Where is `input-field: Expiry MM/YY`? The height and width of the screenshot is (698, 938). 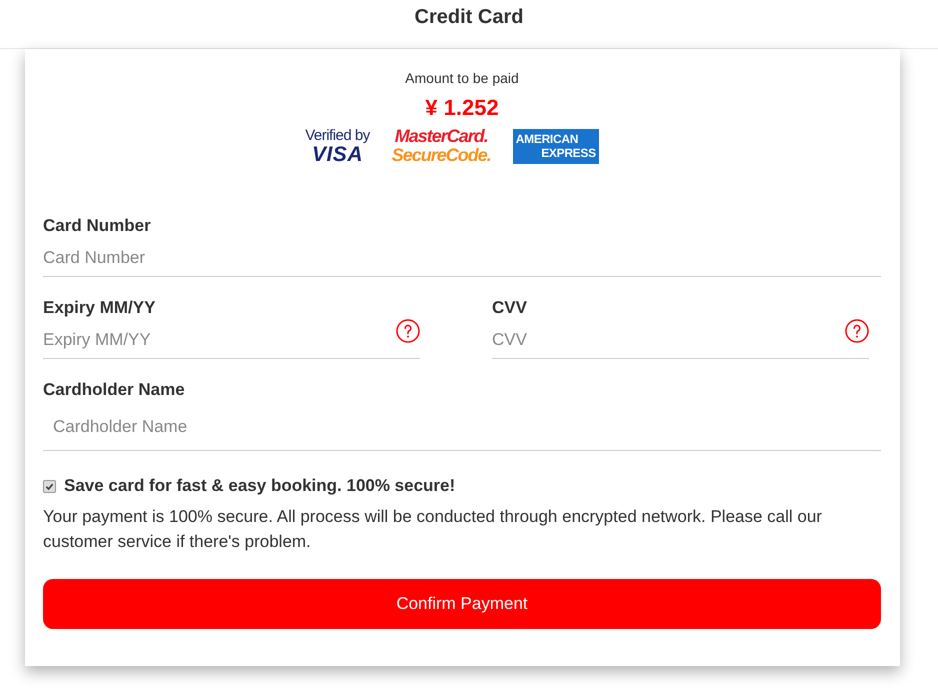 input-field: Expiry MM/YY is located at coordinates (231, 340).